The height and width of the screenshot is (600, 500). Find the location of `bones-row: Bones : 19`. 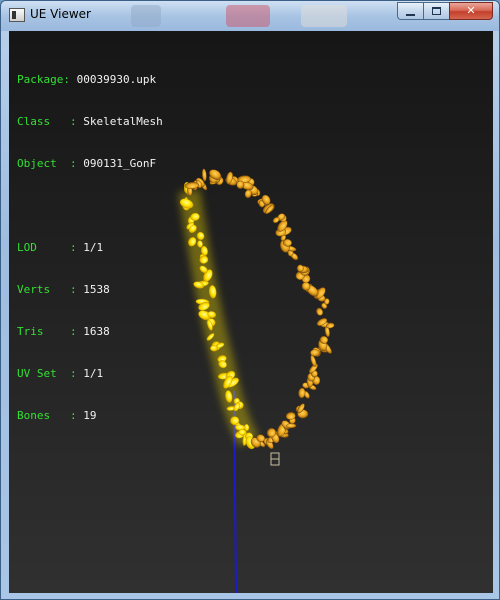

bones-row: Bones : 19 is located at coordinates (57, 415).